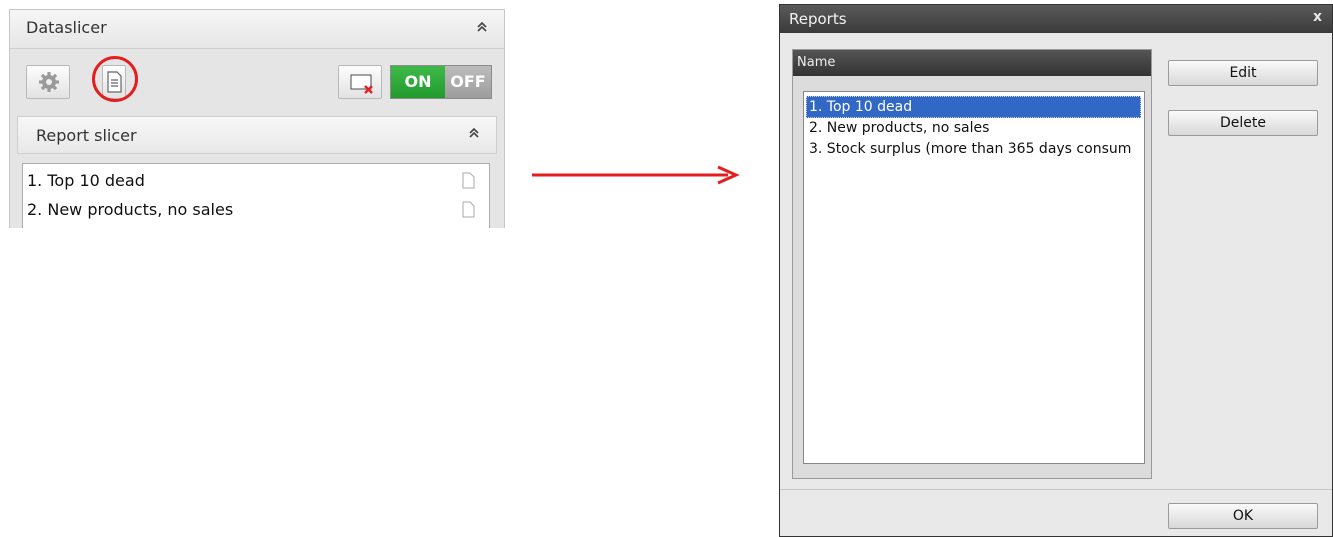 The height and width of the screenshot is (537, 1333). What do you see at coordinates (86, 180) in the screenshot?
I see `list-item: 1. Top 10 dead` at bounding box center [86, 180].